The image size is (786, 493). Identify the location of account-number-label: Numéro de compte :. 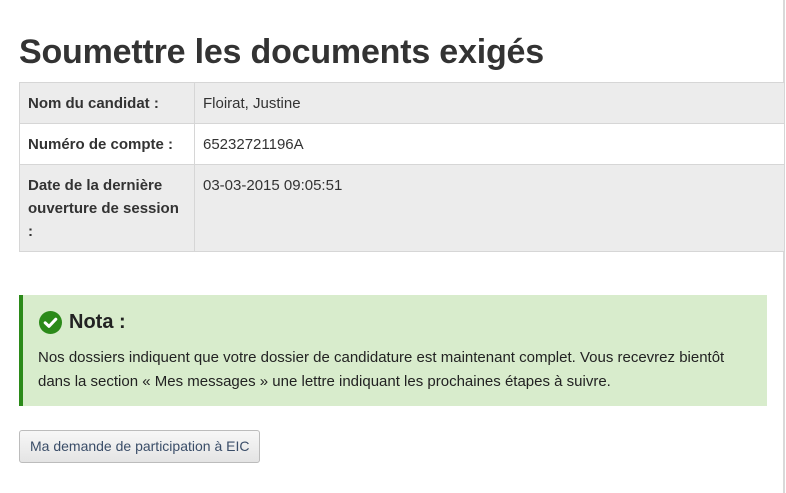
(107, 144).